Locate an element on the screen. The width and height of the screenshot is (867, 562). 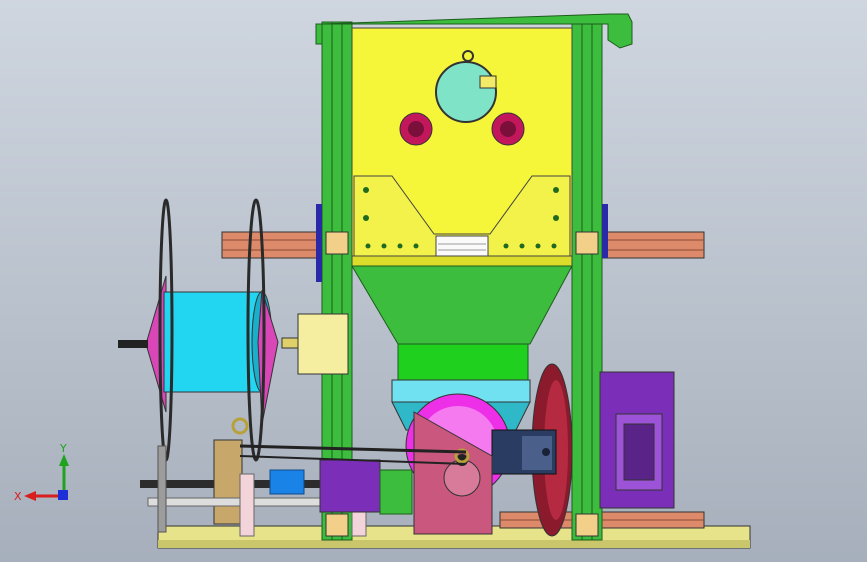
post-left is located at coordinates (162, 489).